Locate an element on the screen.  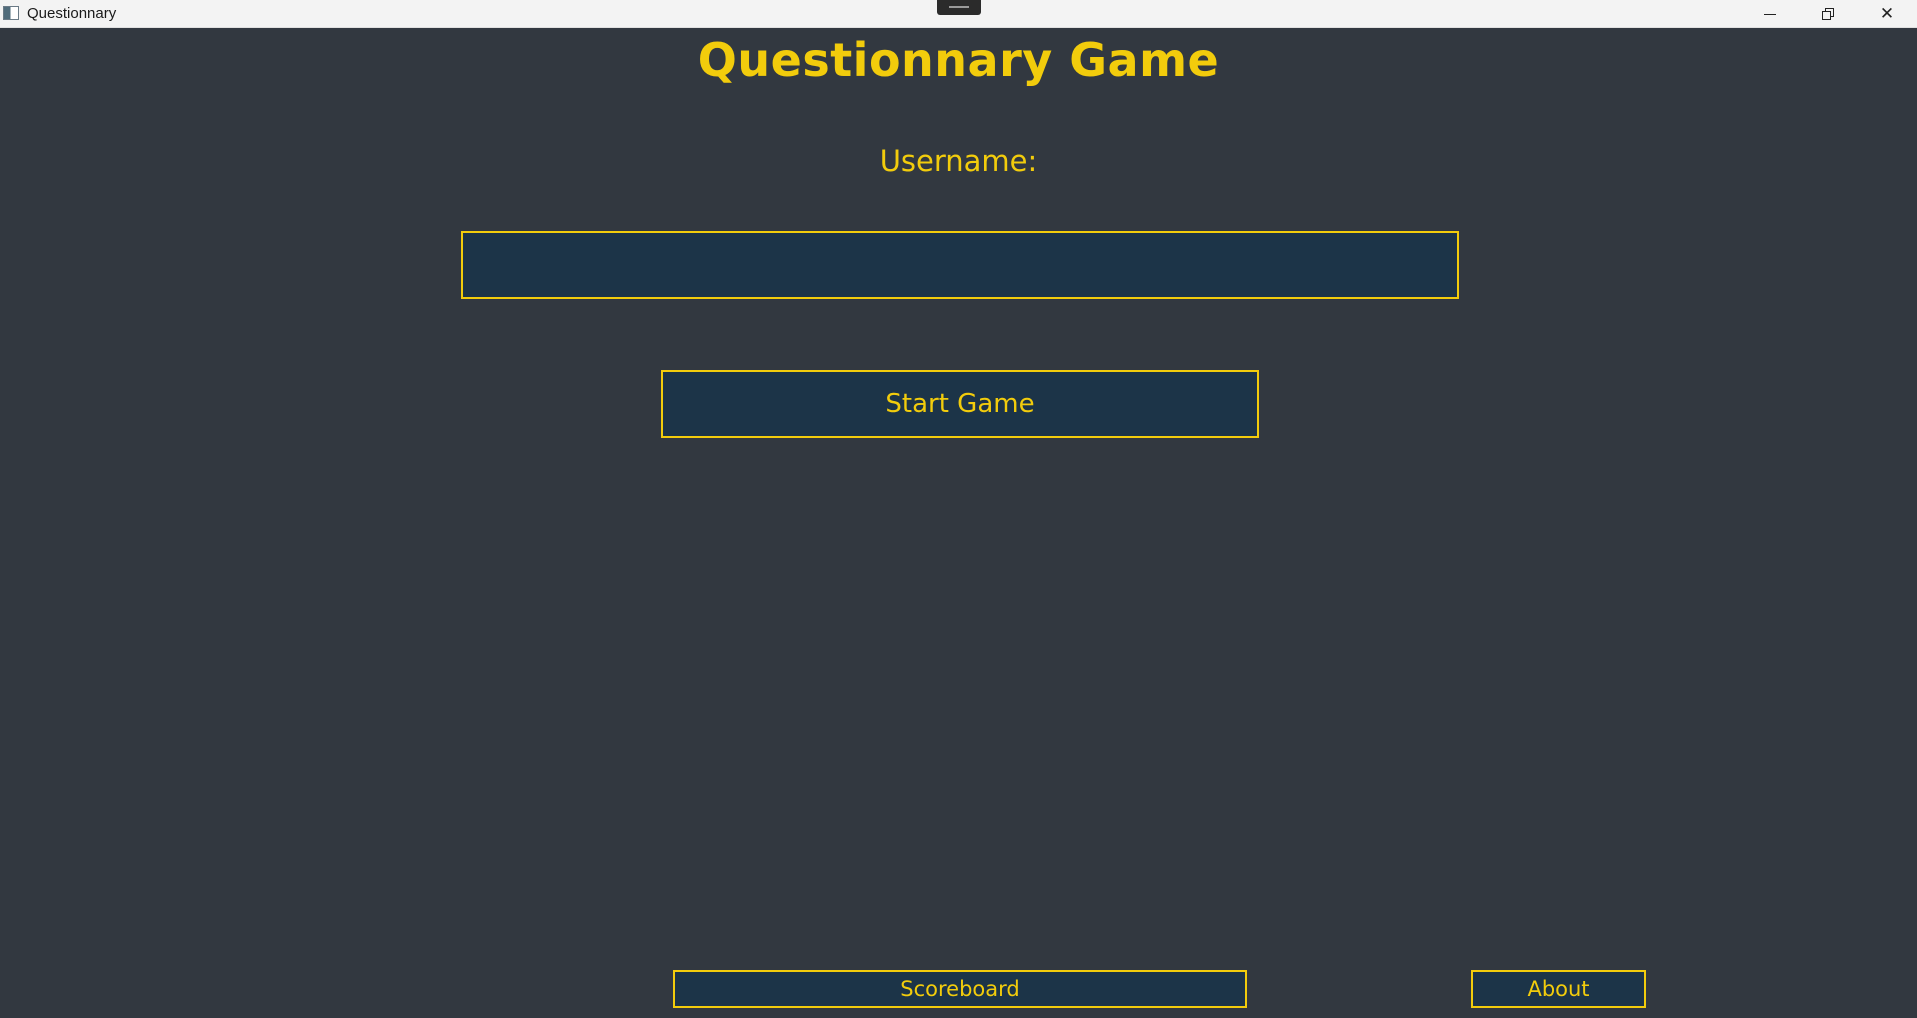
restore-icon is located at coordinates (1828, 14).